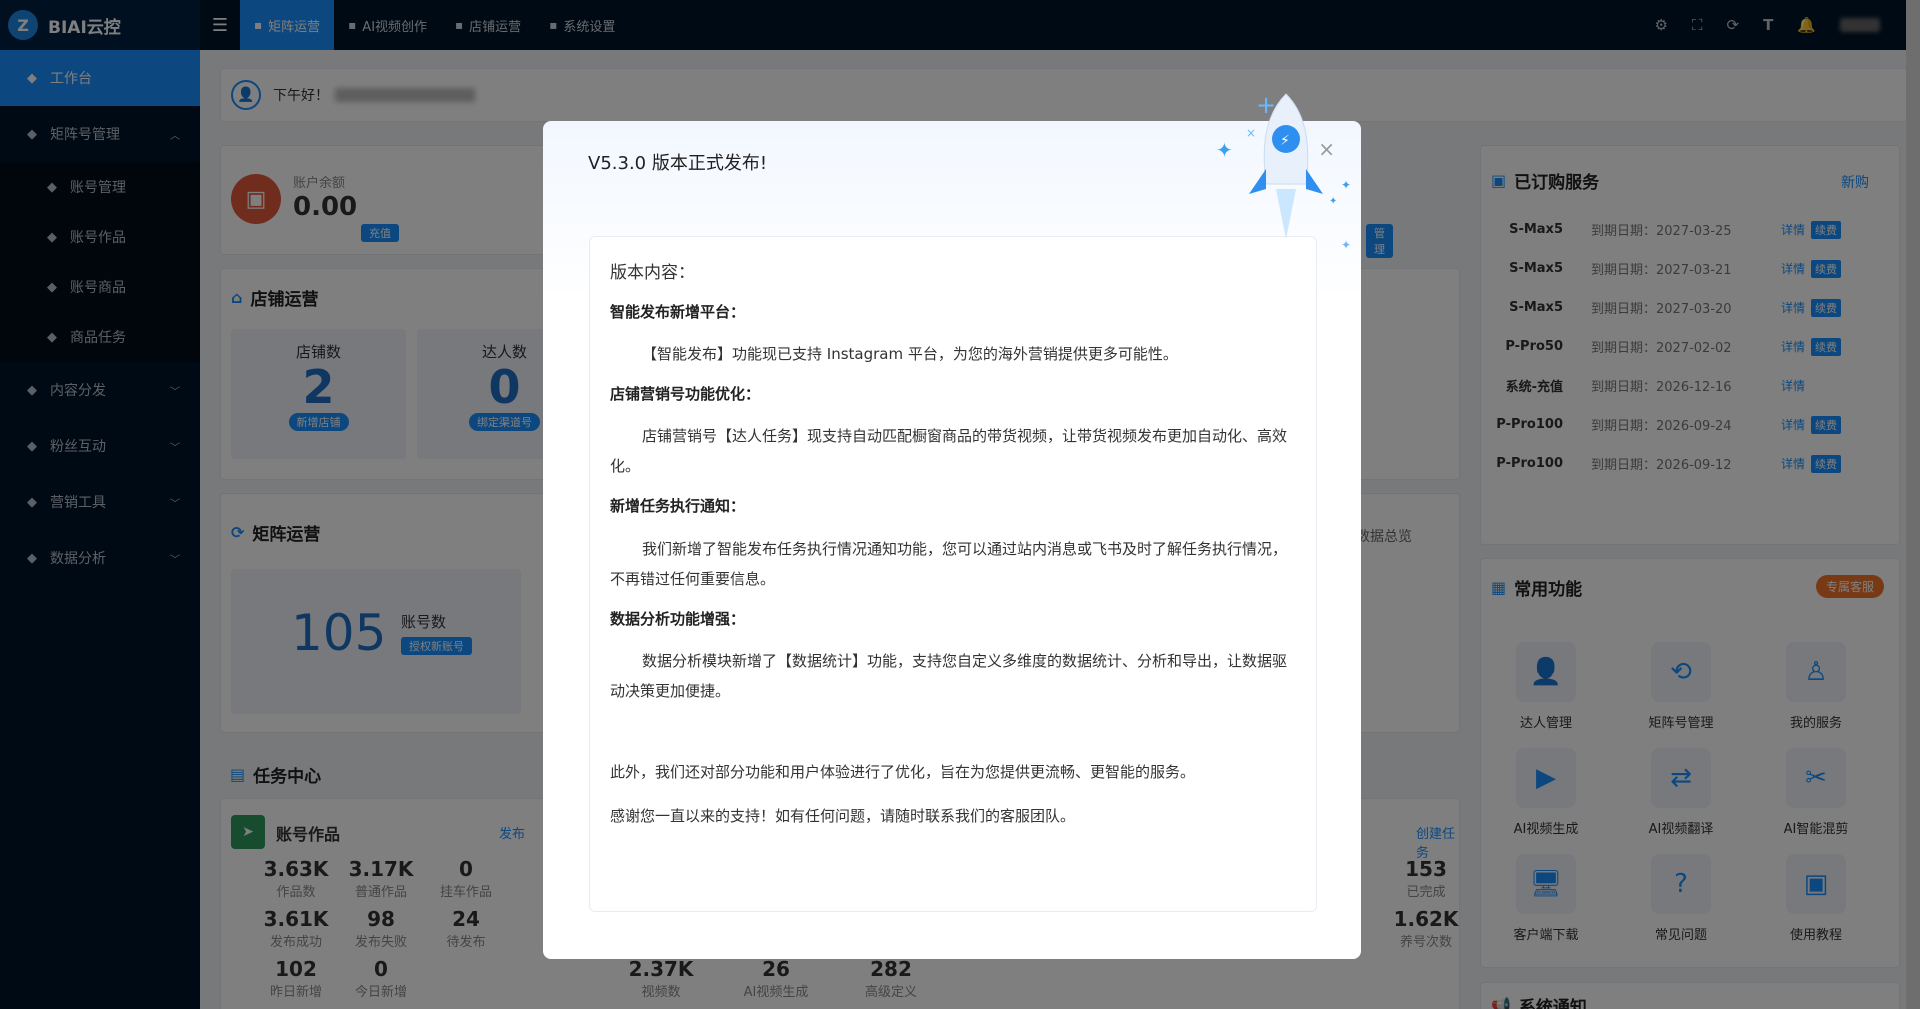 This screenshot has height=1009, width=1920. What do you see at coordinates (685, 394) in the screenshot?
I see `section-heading: 店铺营销号功能优化：` at bounding box center [685, 394].